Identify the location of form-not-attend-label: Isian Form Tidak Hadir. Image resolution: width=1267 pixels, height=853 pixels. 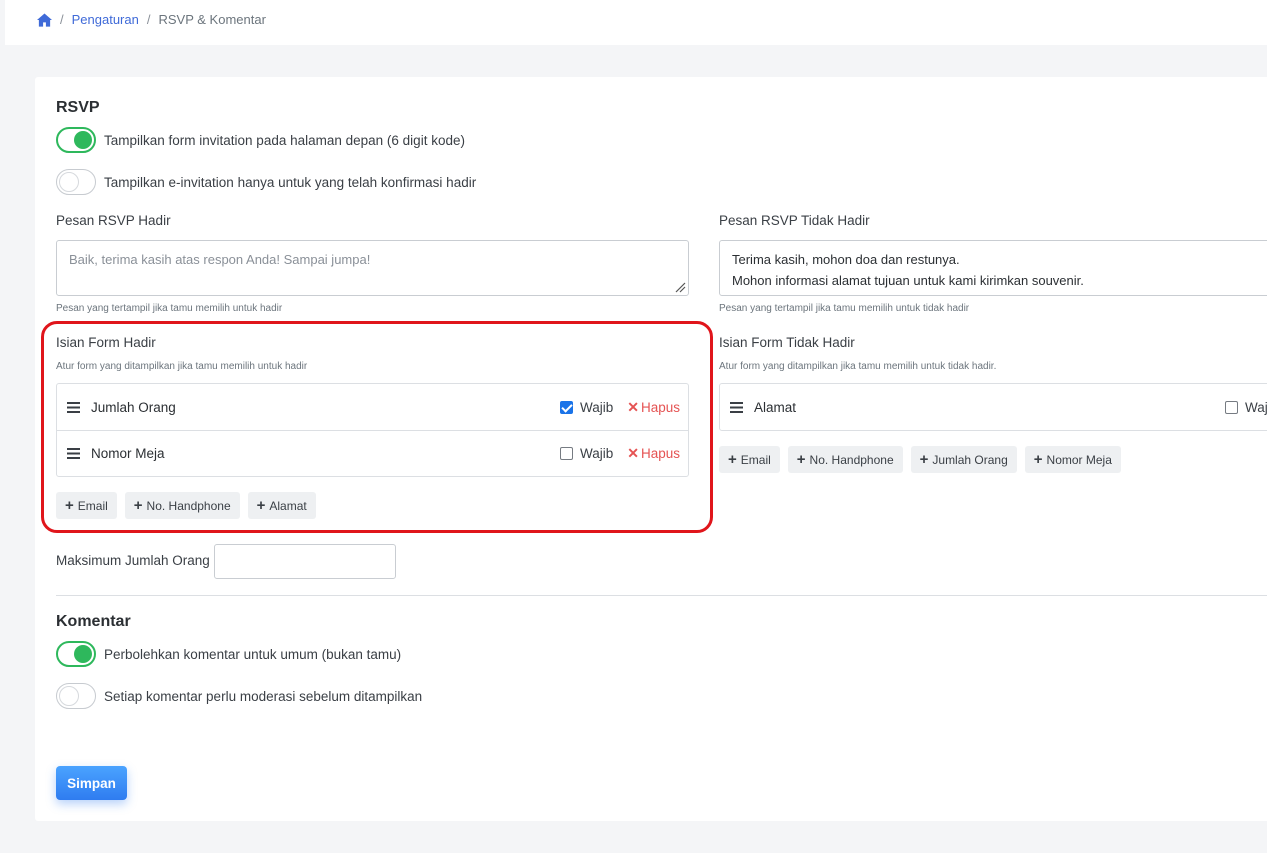
(787, 342).